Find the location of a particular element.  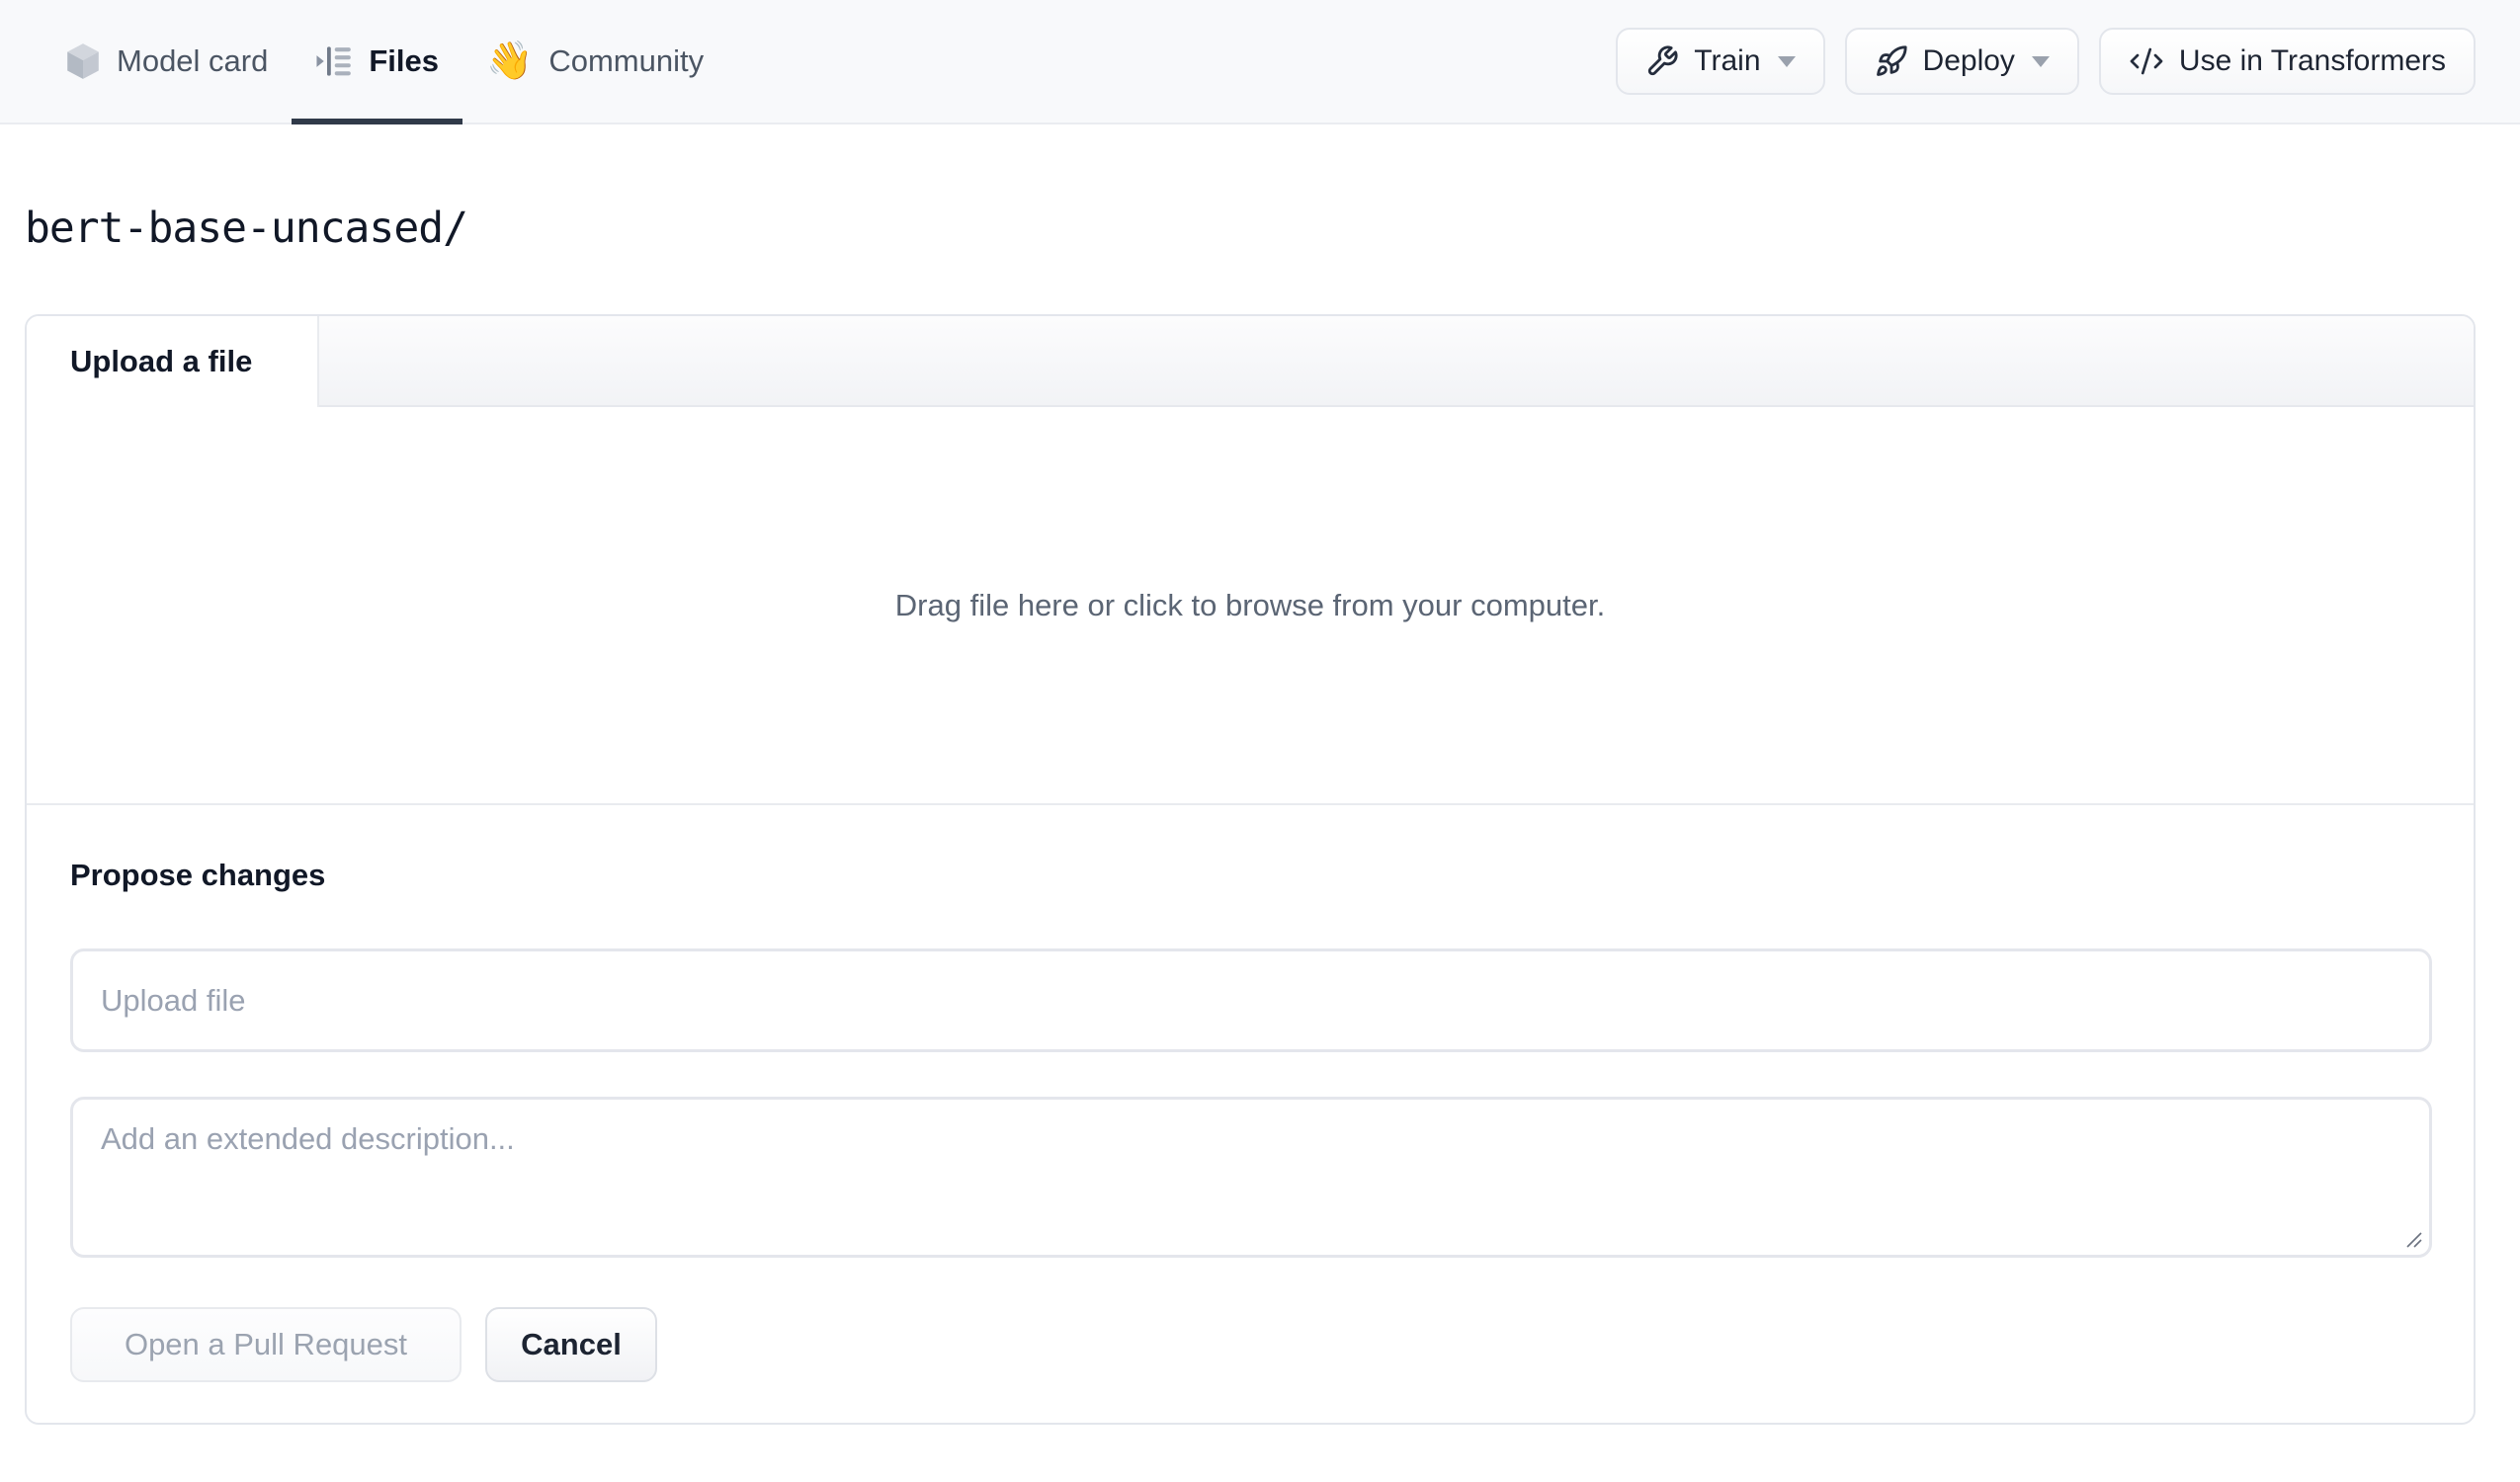

cancel-button: Cancel is located at coordinates (571, 1344).